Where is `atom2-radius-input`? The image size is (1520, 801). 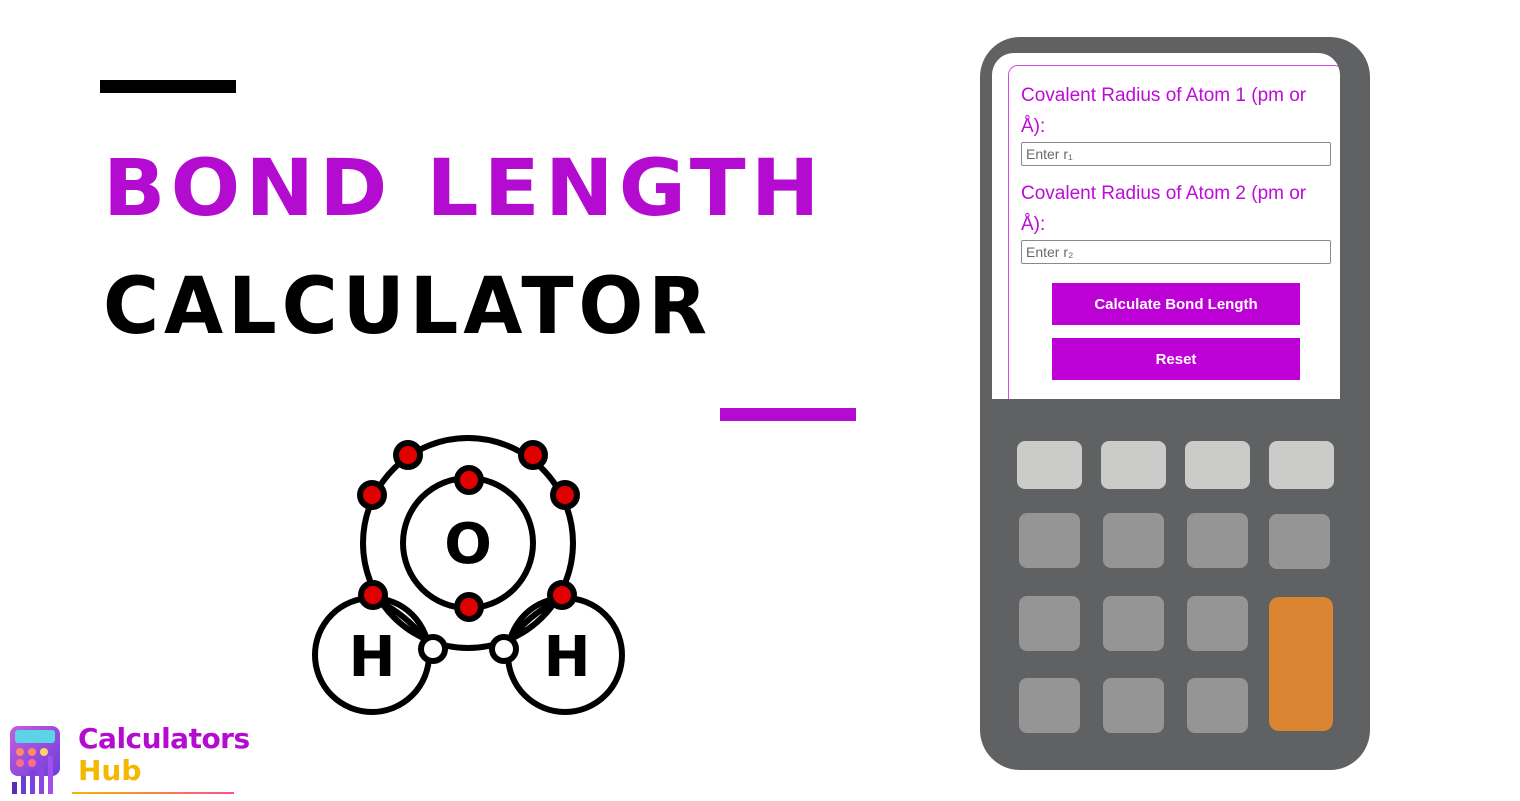
atom2-radius-input is located at coordinates (1176, 252).